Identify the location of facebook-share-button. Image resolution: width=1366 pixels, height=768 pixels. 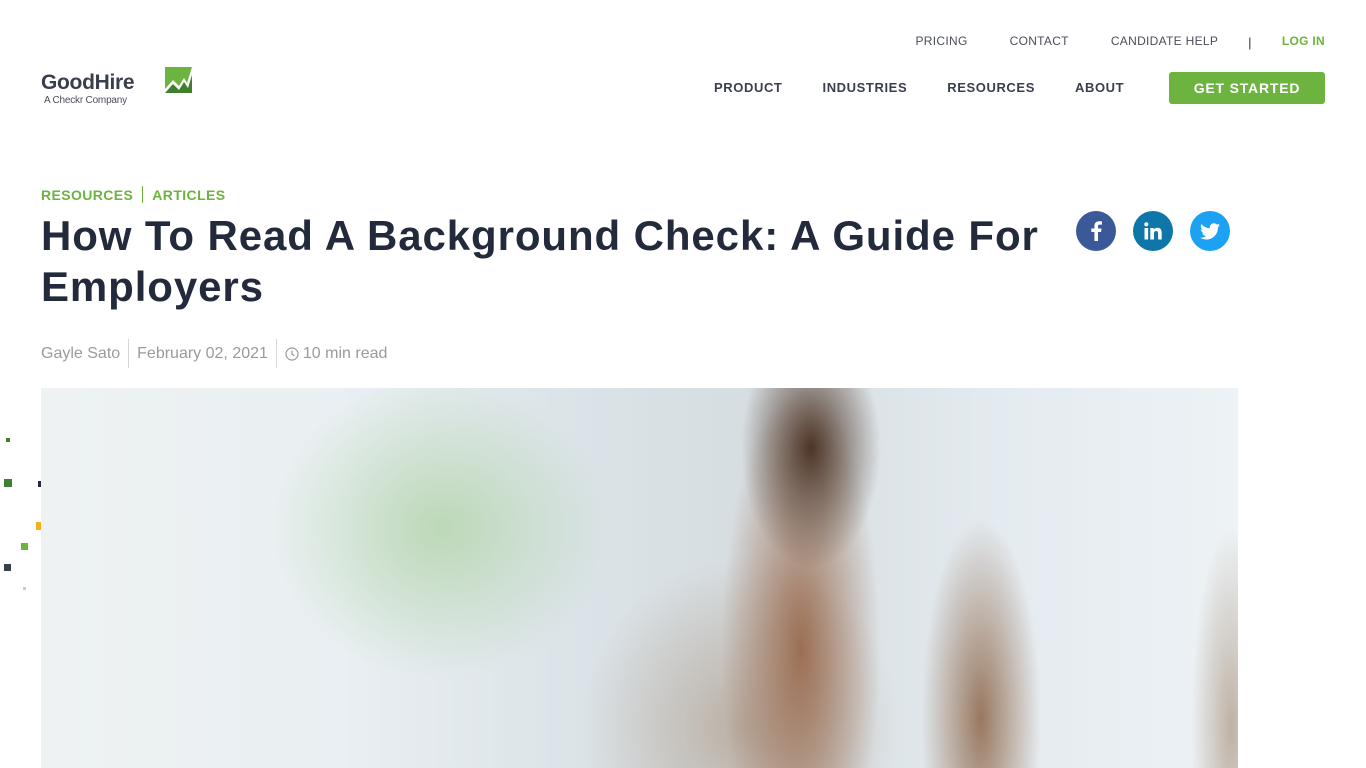
(1096, 231).